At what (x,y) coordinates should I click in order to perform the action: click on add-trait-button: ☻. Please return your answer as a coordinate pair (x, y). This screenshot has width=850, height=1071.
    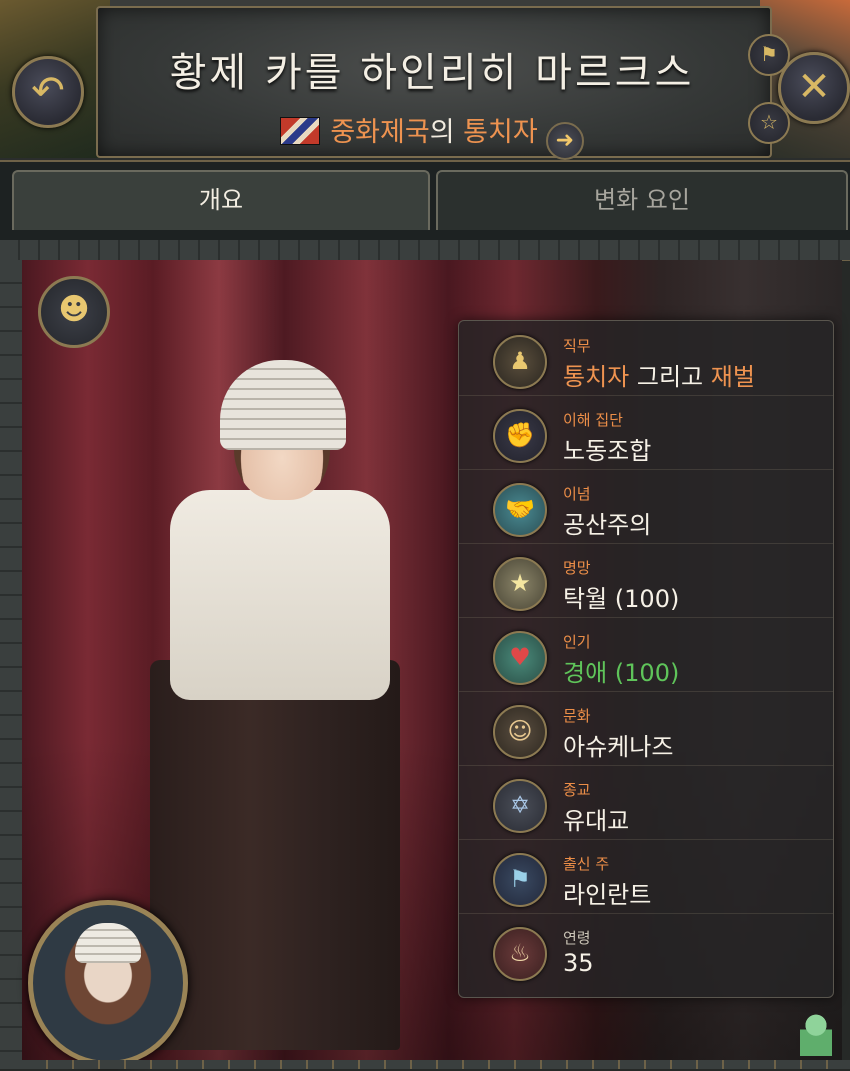
    Looking at the image, I should click on (74, 312).